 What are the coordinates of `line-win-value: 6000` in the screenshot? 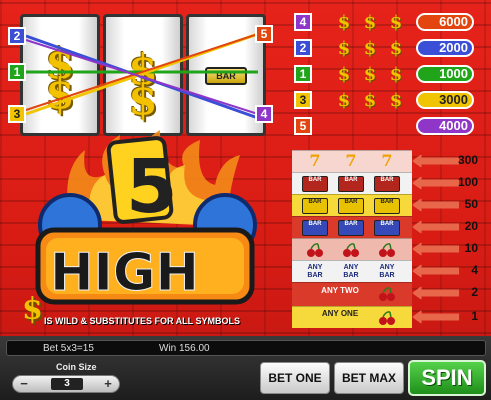 It's located at (445, 22).